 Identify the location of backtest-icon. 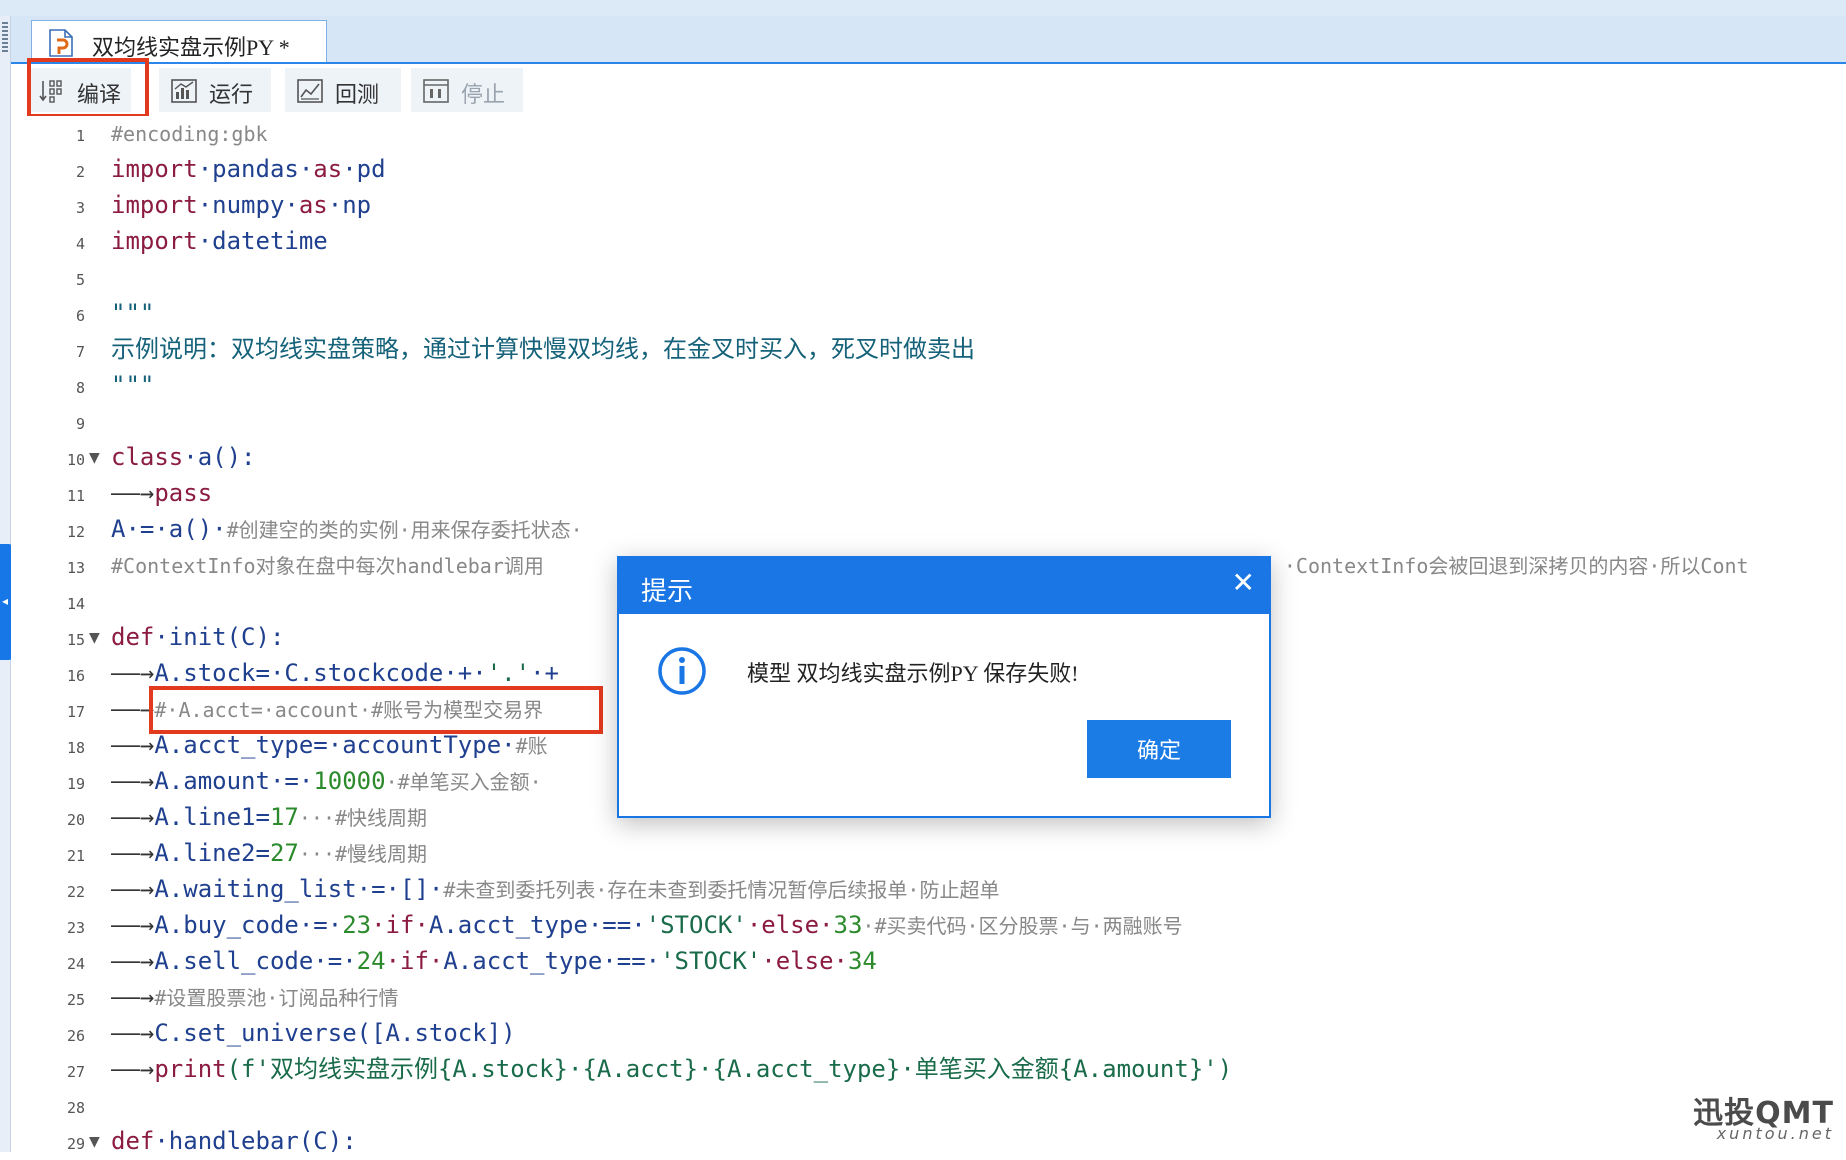
(310, 91).